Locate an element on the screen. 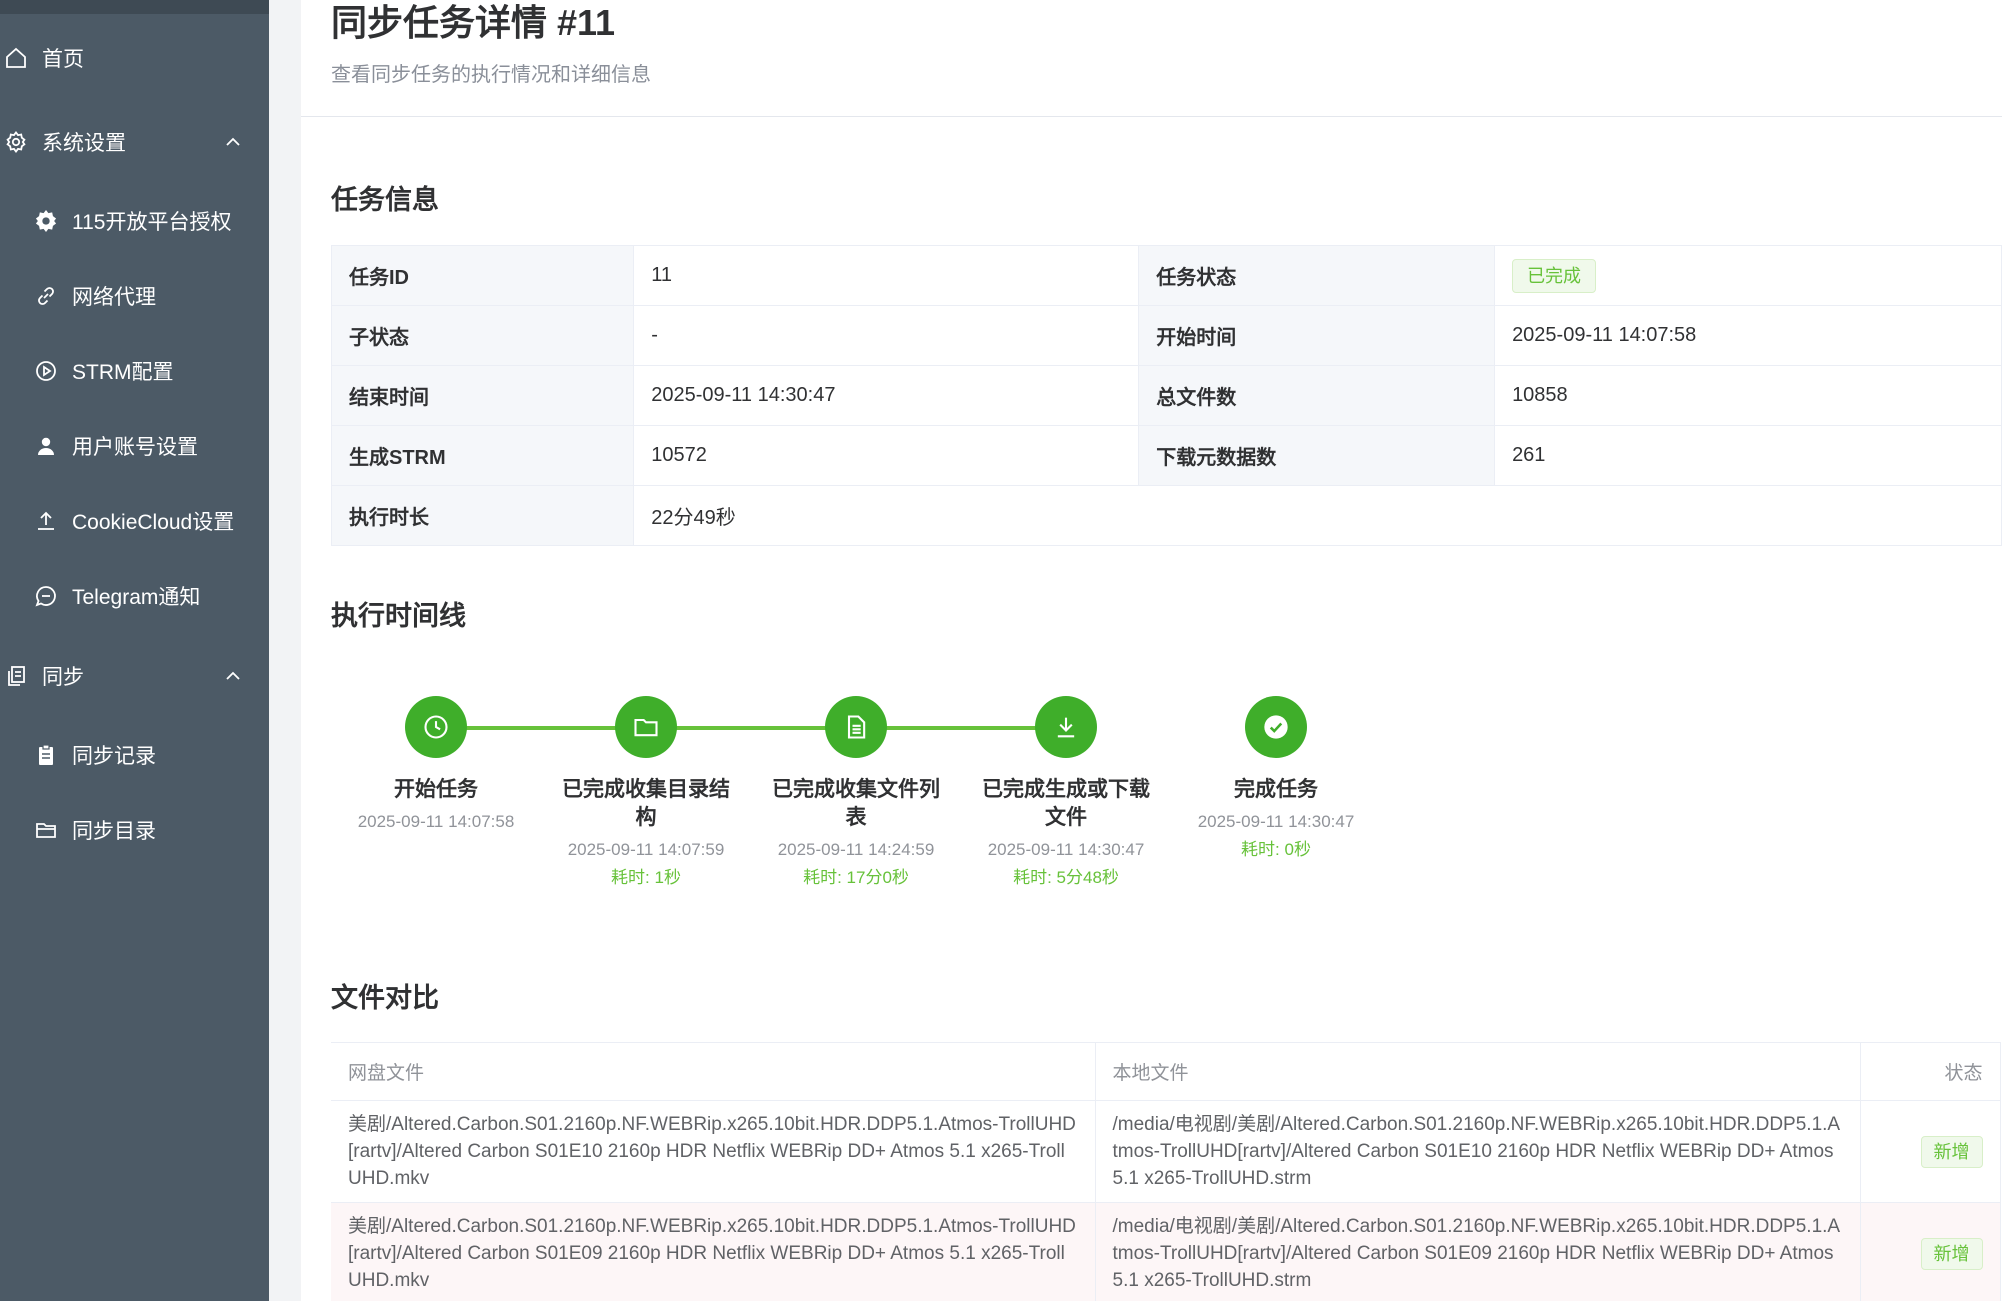 The image size is (2002, 1301). sidebar-item-label: 首页 is located at coordinates (63, 59).